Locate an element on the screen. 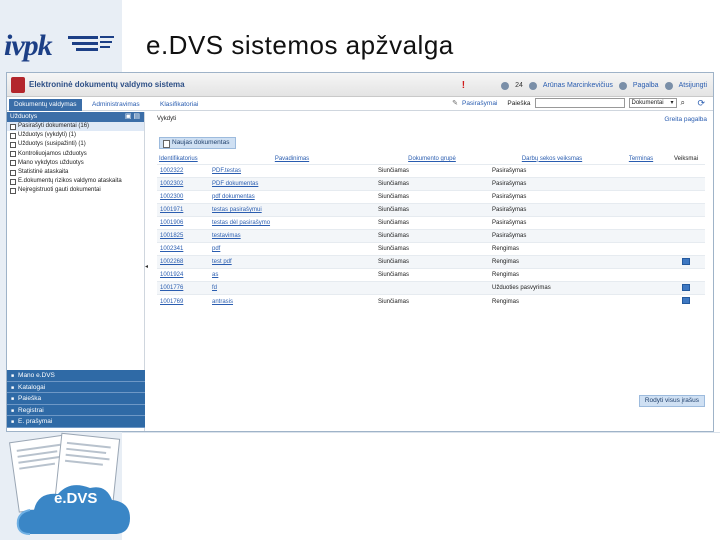  sidebar-collapse-icon: ◂ is located at coordinates (146, 266).